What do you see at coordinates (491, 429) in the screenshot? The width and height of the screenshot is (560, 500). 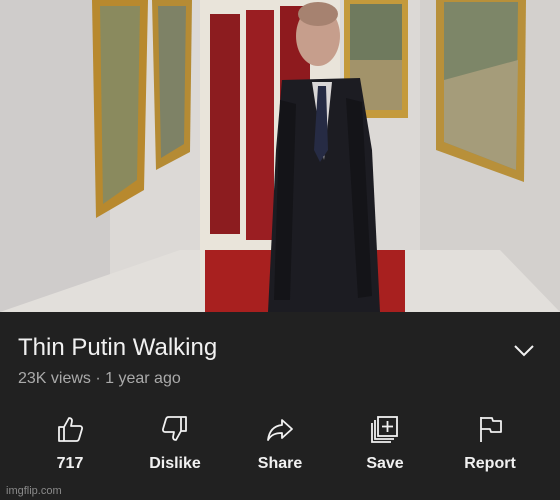 I see `flag-icon` at bounding box center [491, 429].